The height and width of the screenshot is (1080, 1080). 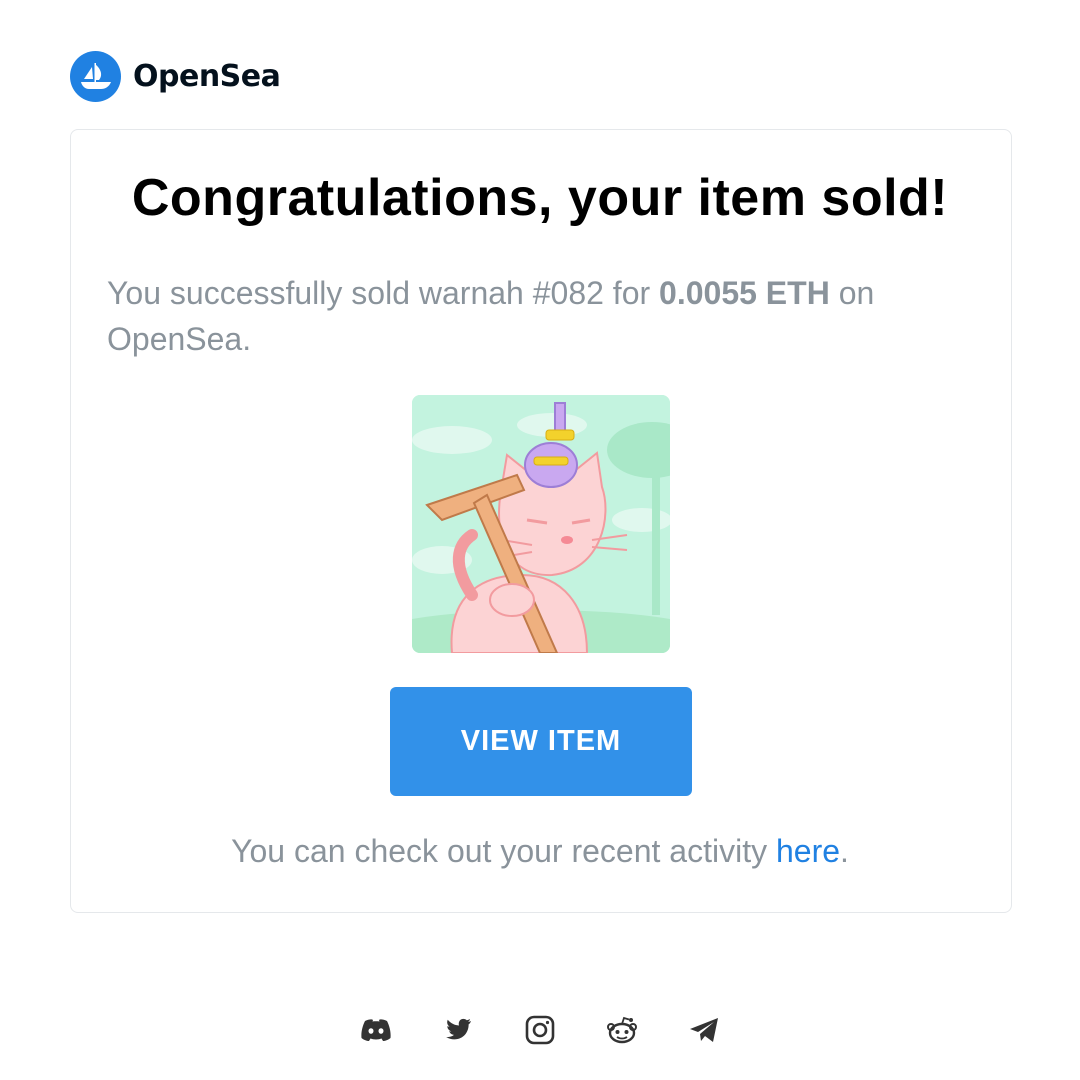 I want to click on discord-icon, so click(x=376, y=1030).